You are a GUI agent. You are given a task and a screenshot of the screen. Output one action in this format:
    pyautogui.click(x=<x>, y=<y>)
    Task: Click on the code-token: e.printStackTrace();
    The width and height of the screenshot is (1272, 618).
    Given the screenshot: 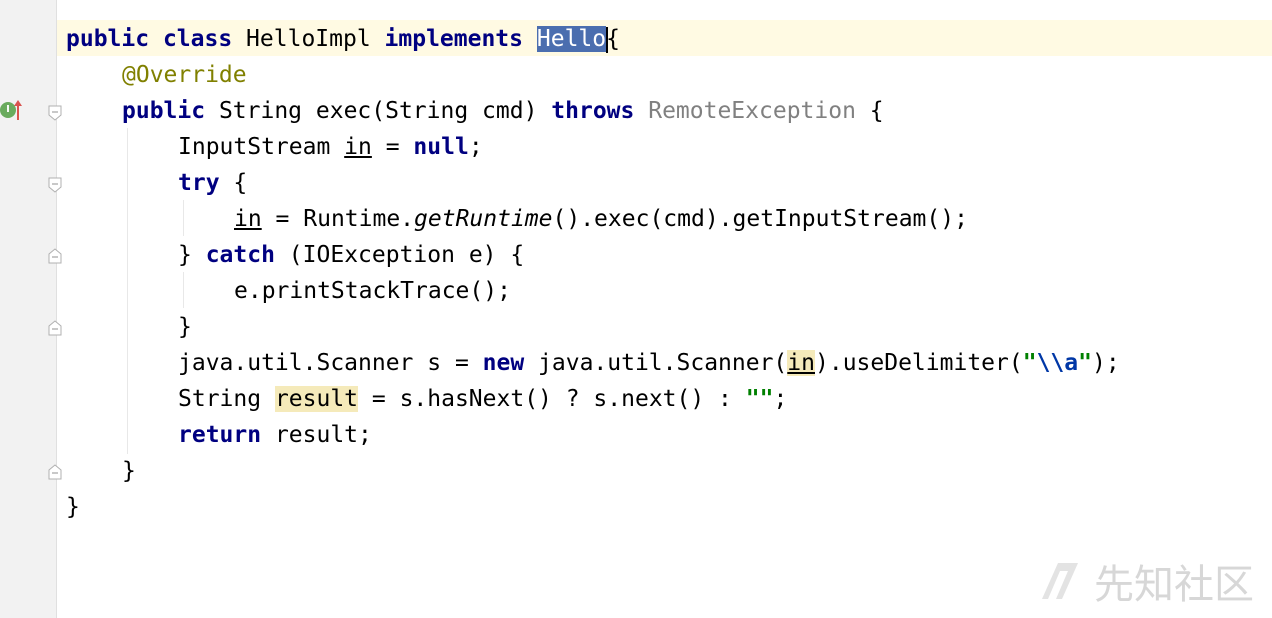 What is the action you would take?
    pyautogui.click(x=372, y=291)
    